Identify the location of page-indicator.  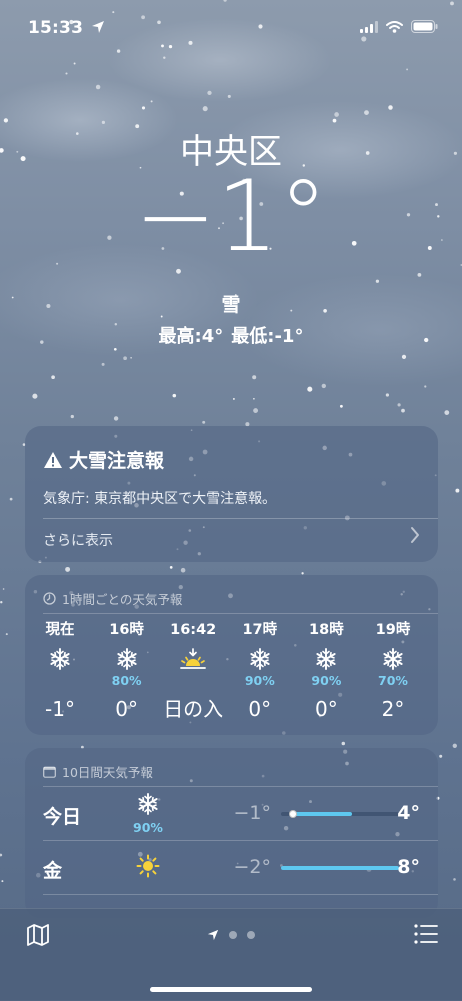
(231, 935).